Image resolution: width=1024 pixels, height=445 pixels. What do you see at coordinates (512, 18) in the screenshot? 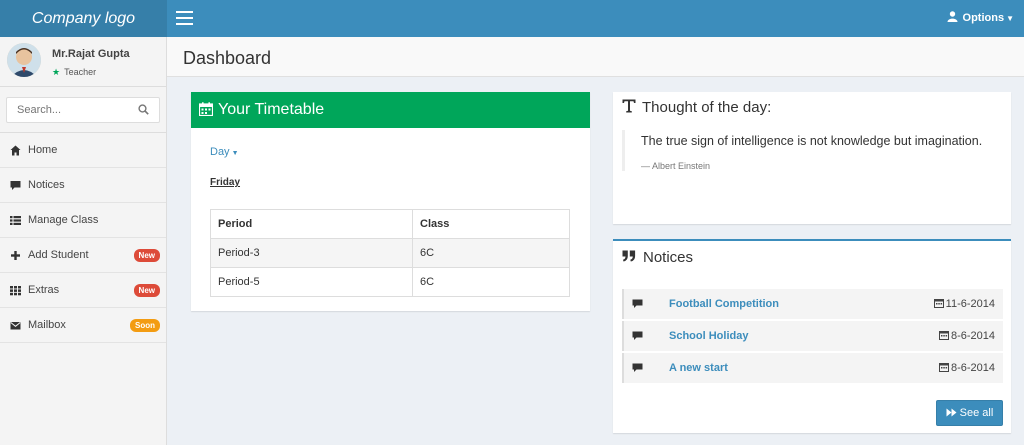
I see `top-navbar: Company logo Options ▼` at bounding box center [512, 18].